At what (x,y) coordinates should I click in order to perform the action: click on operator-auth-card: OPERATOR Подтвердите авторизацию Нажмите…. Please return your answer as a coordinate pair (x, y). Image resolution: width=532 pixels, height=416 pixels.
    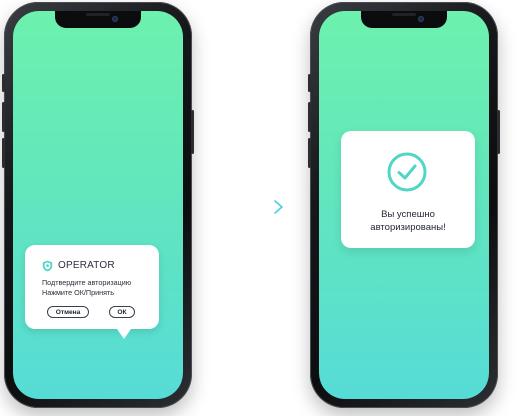
    Looking at the image, I should click on (92, 287).